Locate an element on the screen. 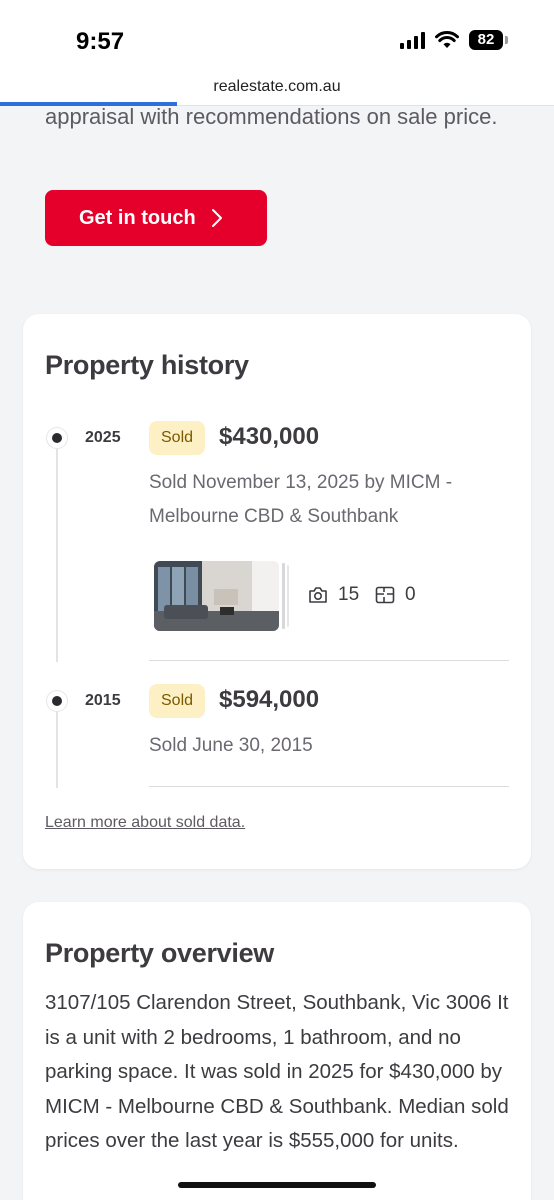 The height and width of the screenshot is (1200, 554). status-icons: 82 is located at coordinates (454, 40).